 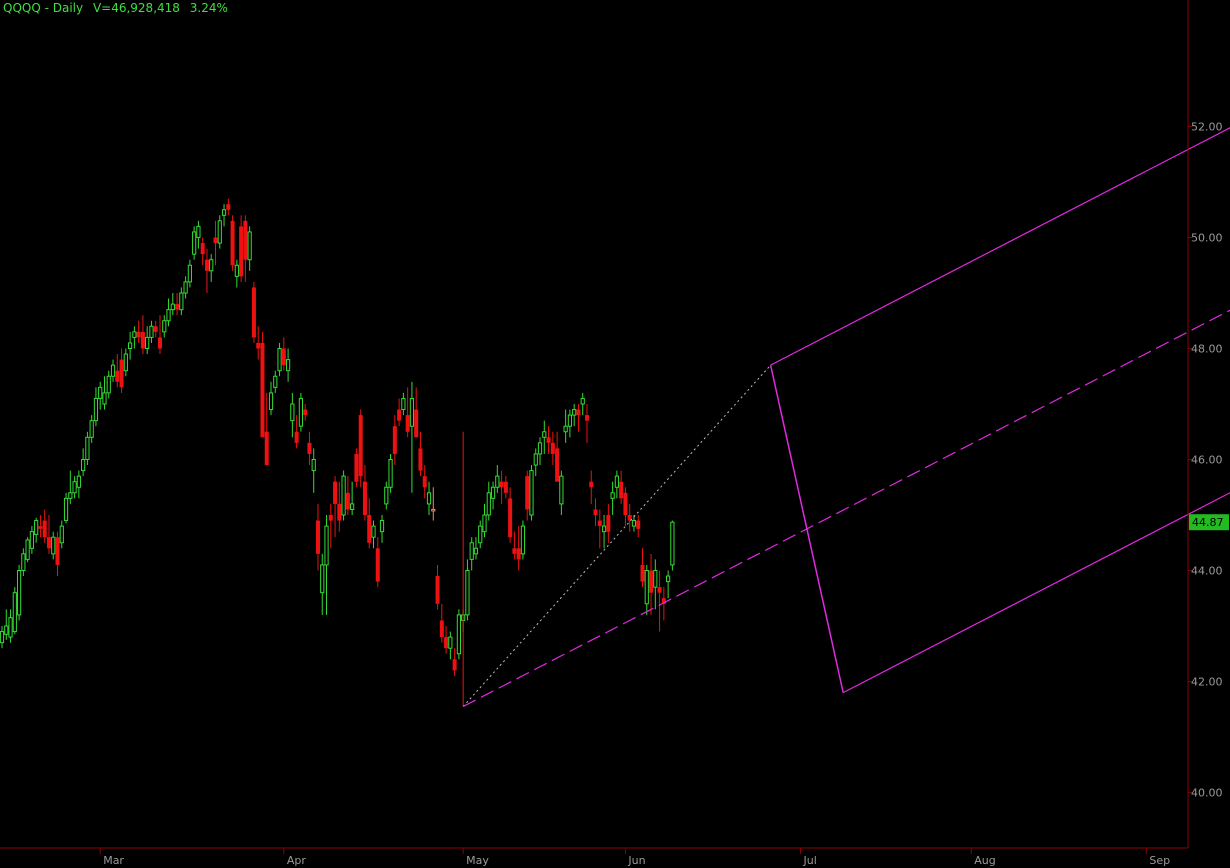 What do you see at coordinates (1207, 460) in the screenshot?
I see `y-tick-label: 46.00` at bounding box center [1207, 460].